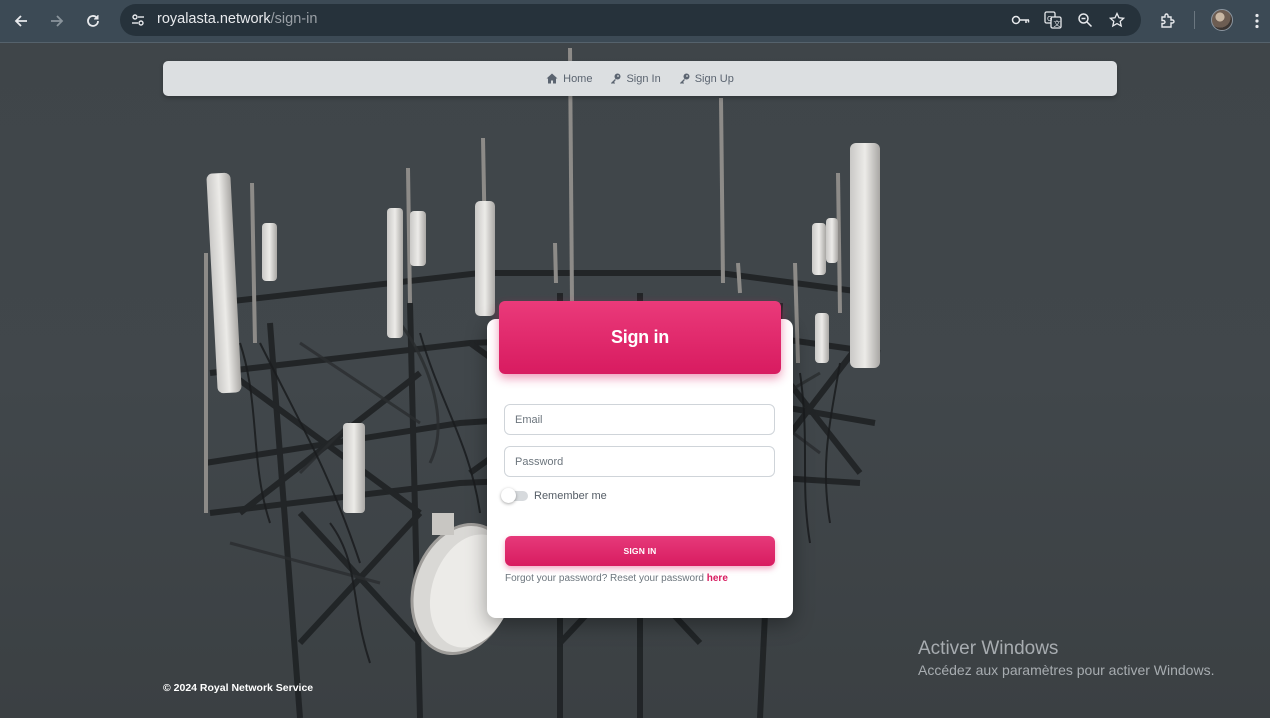 The width and height of the screenshot is (1270, 718). What do you see at coordinates (988, 648) in the screenshot?
I see `windows-activation-title: Activer Windows` at bounding box center [988, 648].